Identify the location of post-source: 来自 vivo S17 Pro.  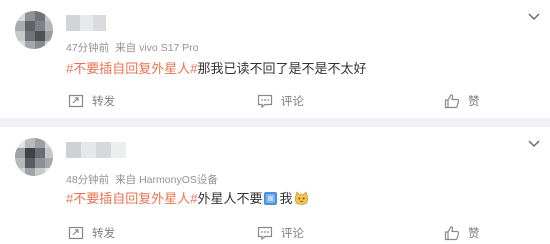
(157, 48).